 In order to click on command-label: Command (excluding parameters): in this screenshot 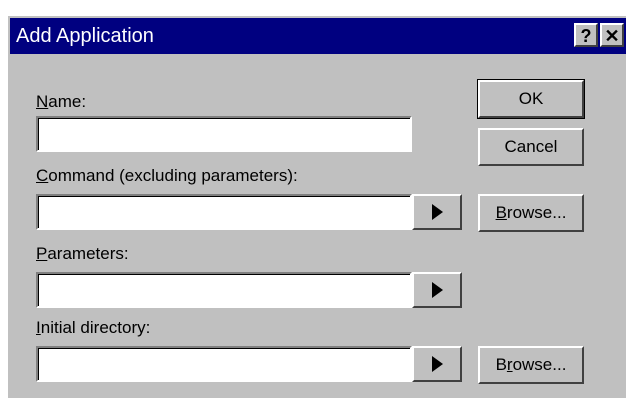, I will do `click(167, 176)`.